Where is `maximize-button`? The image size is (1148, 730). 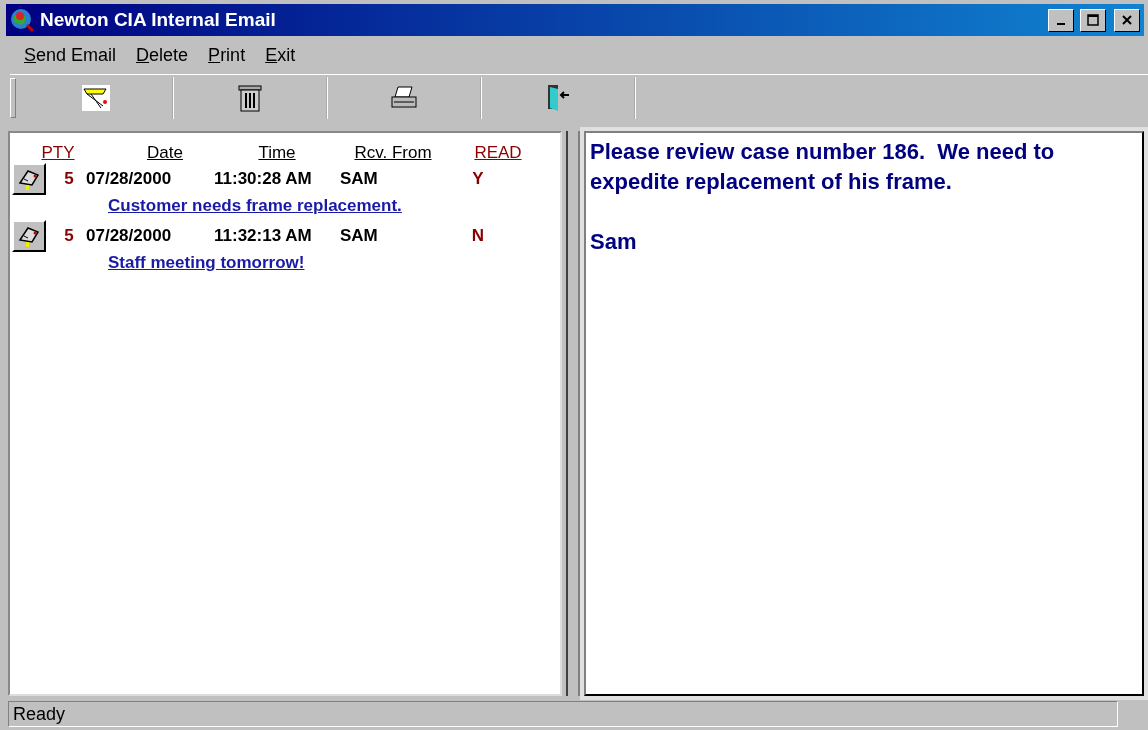
maximize-button is located at coordinates (1093, 20).